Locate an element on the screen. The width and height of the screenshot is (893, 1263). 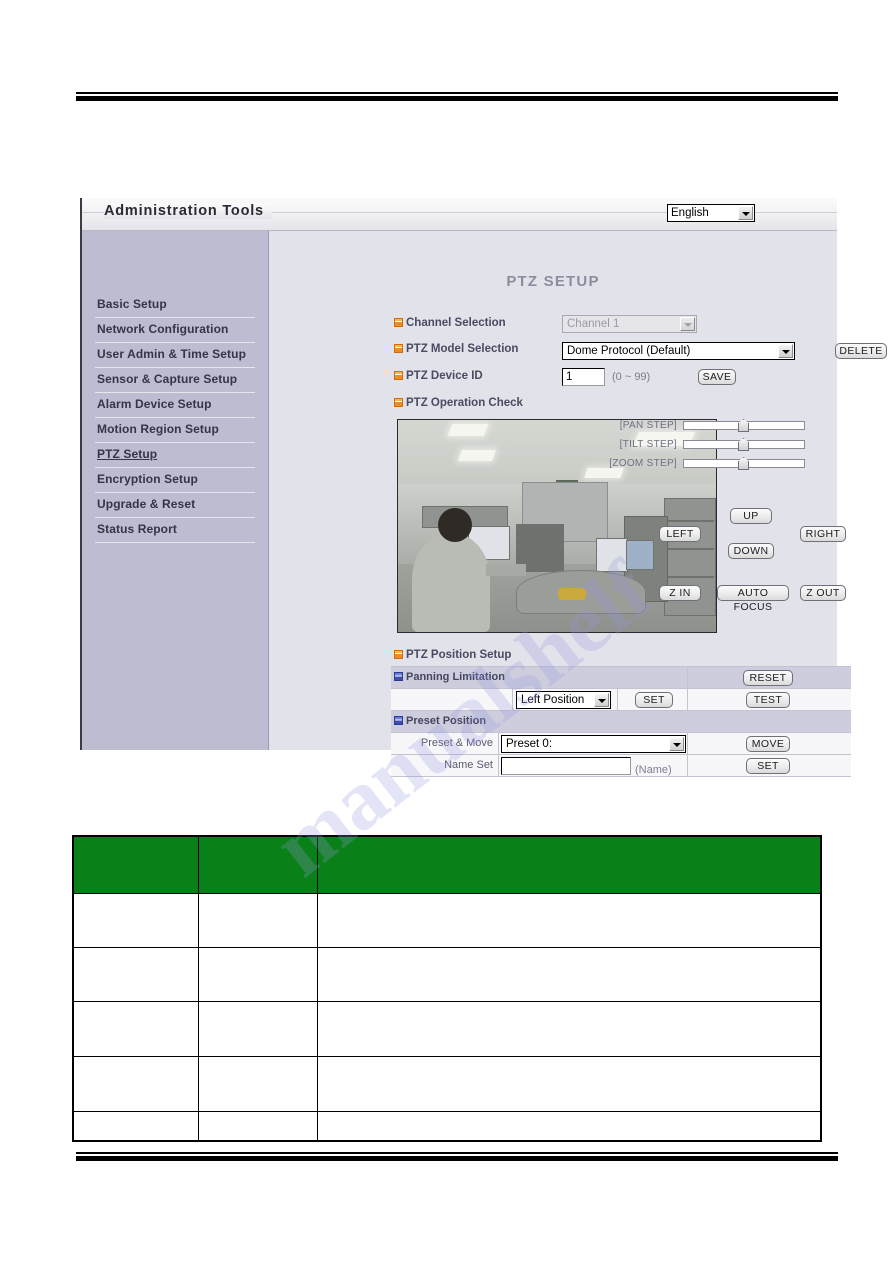
reset-button: RESET is located at coordinates (768, 678).